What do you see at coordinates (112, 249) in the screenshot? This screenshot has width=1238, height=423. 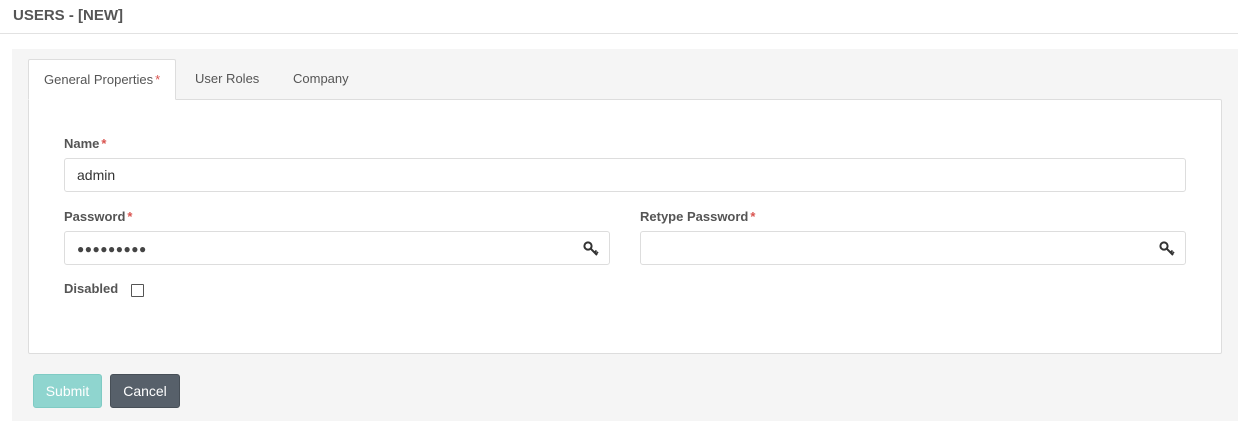 I see `password-field-value: ●●●●●●●●●` at bounding box center [112, 249].